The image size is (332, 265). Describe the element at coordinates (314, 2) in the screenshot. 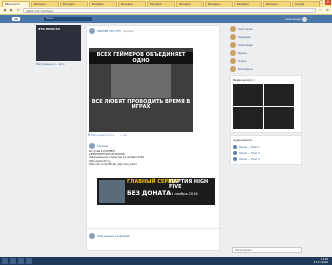

I see `minimize-button: –` at that location.